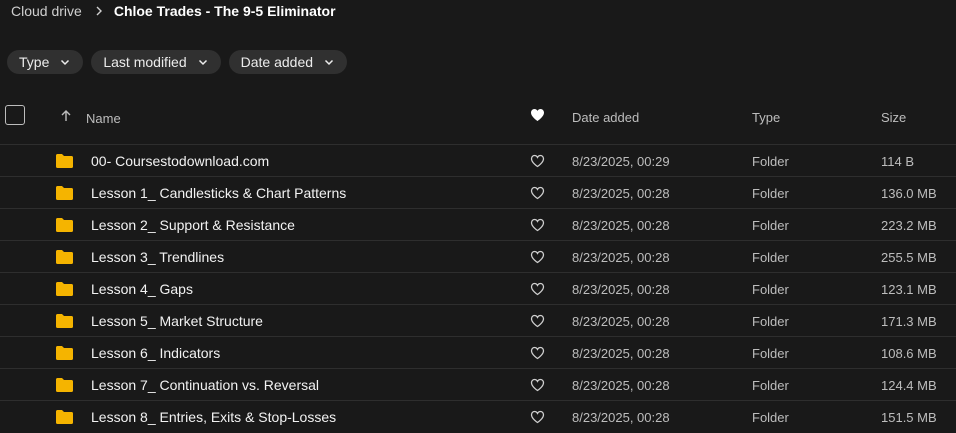 This screenshot has width=956, height=433. What do you see at coordinates (277, 62) in the screenshot?
I see `filter-date-added-label: Date added` at bounding box center [277, 62].